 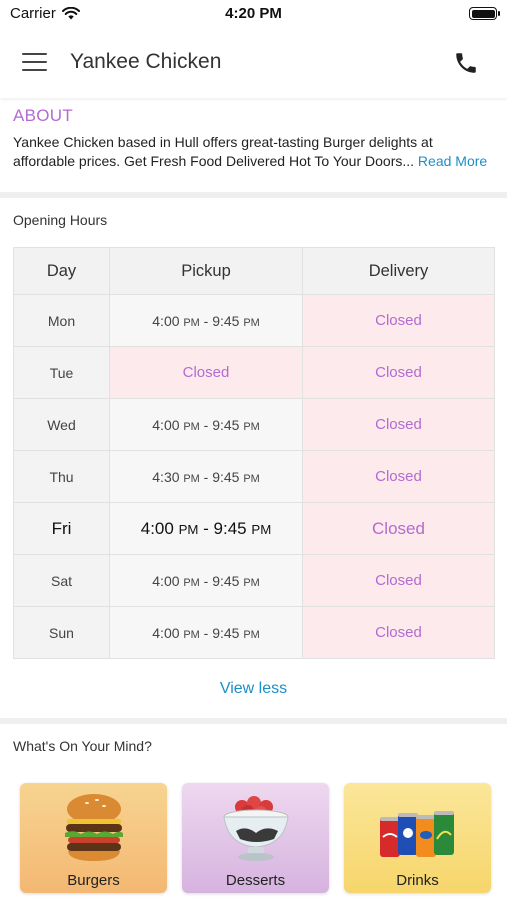 What do you see at coordinates (61, 424) in the screenshot?
I see `day-cell: Wed` at bounding box center [61, 424].